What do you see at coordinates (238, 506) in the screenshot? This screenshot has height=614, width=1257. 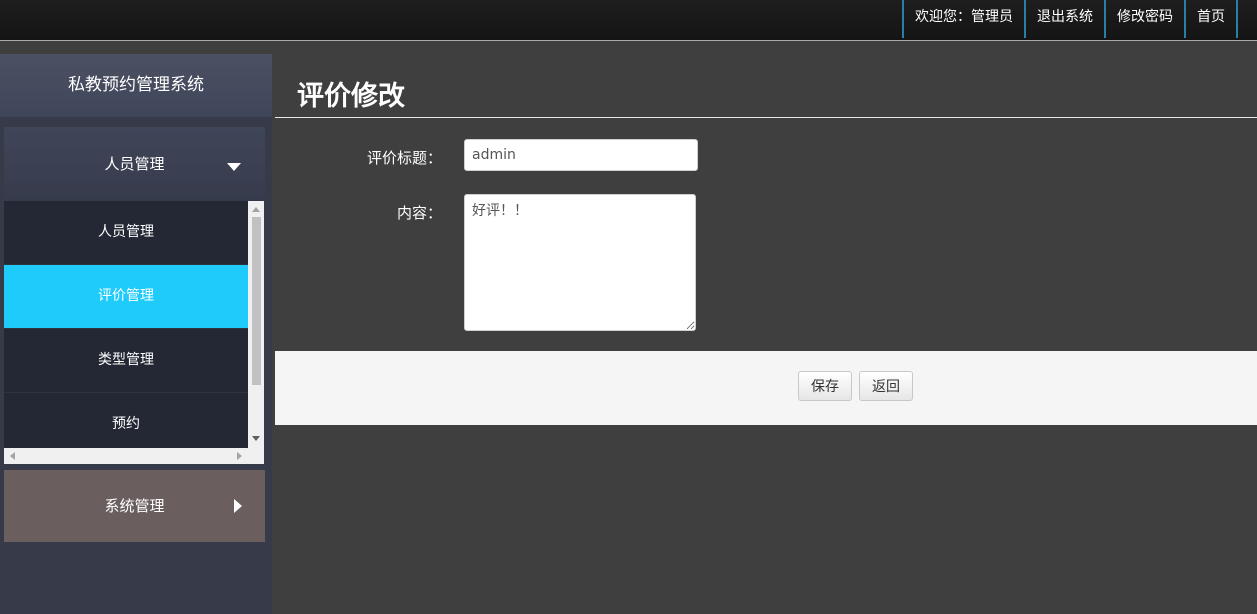 I see `caret-right-icon` at bounding box center [238, 506].